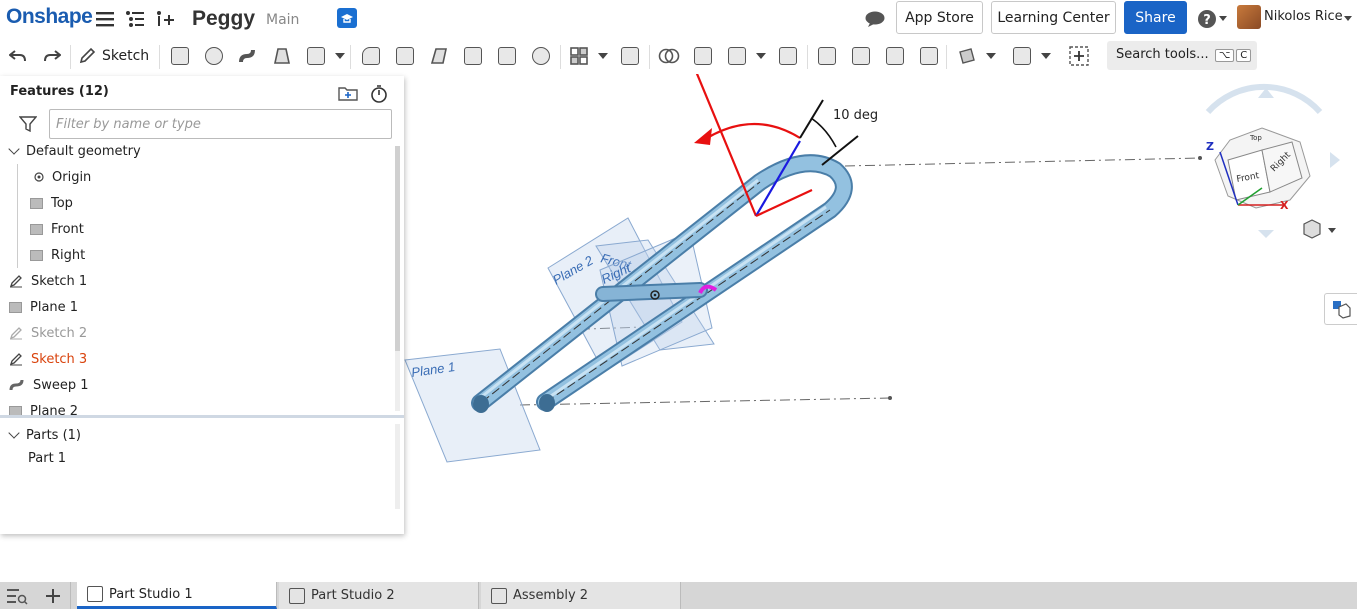 This screenshot has height=609, width=1357. I want to click on feature-sketch-3: Sketch 3, so click(48, 359).